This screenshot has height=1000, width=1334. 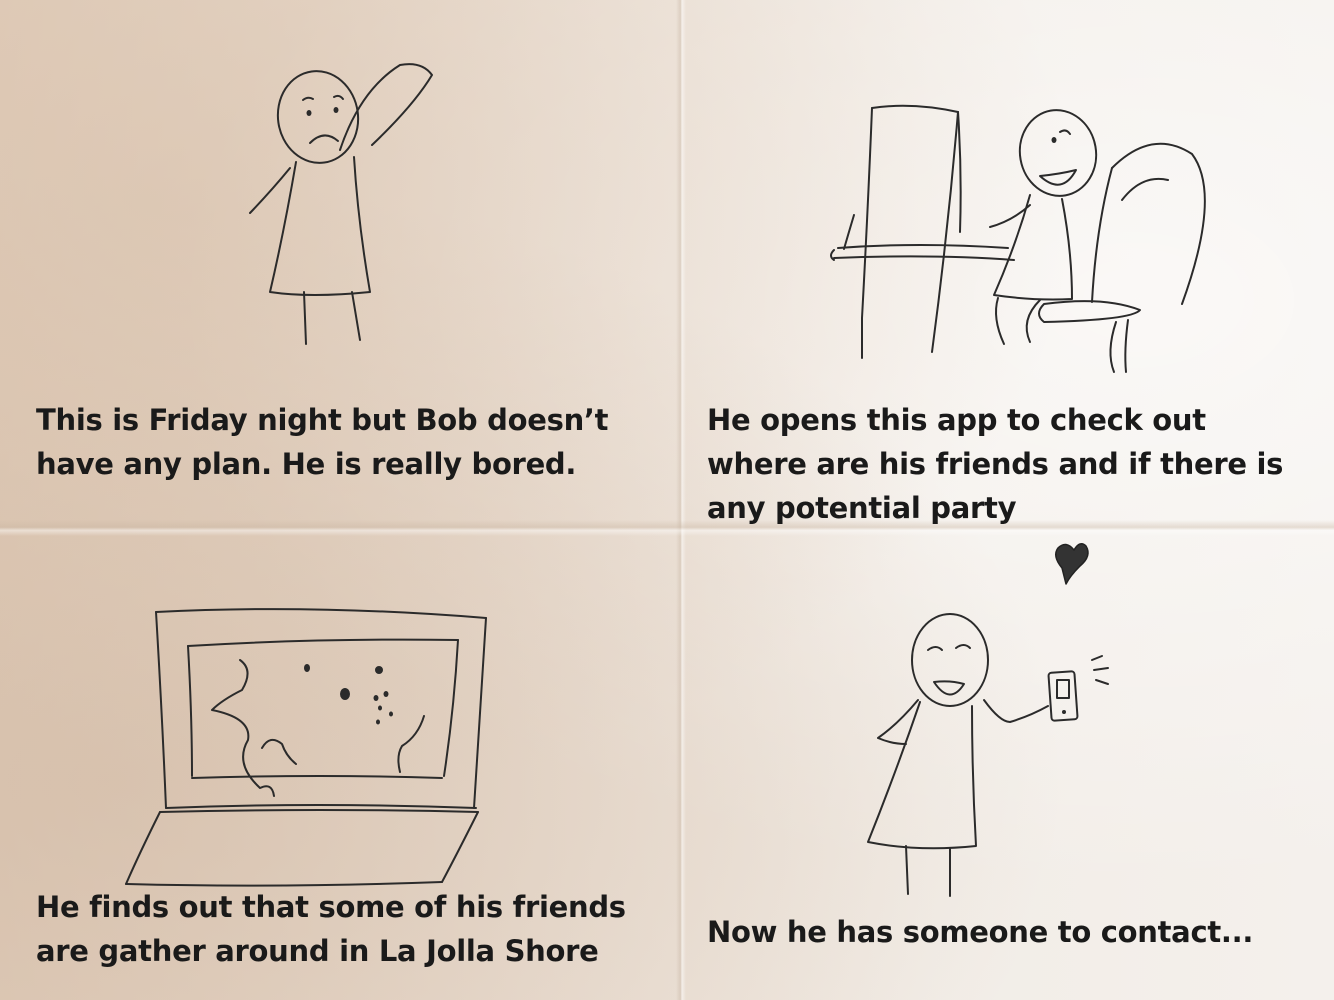 What do you see at coordinates (1072, 564) in the screenshot?
I see `heart-icon` at bounding box center [1072, 564].